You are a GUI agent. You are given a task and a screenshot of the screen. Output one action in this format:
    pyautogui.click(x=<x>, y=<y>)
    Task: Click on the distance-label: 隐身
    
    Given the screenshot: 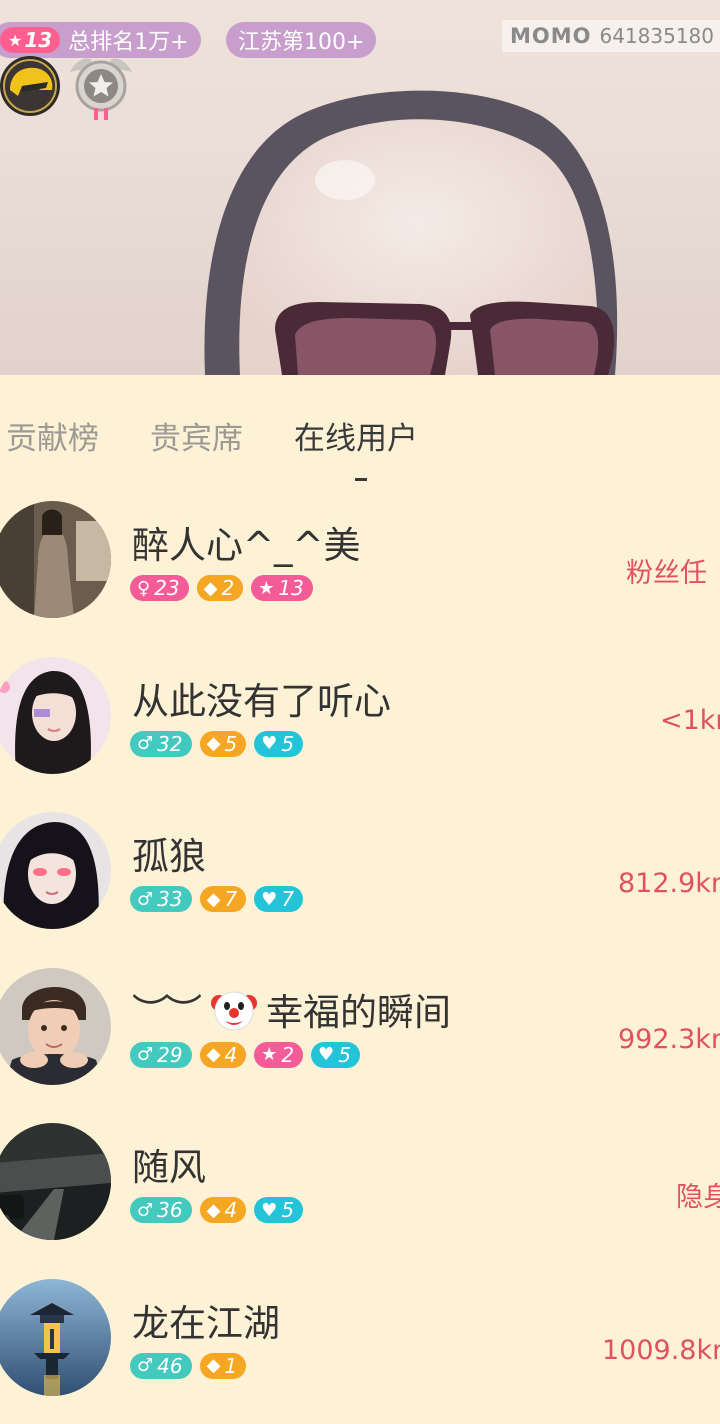 What is the action you would take?
    pyautogui.click(x=698, y=1197)
    